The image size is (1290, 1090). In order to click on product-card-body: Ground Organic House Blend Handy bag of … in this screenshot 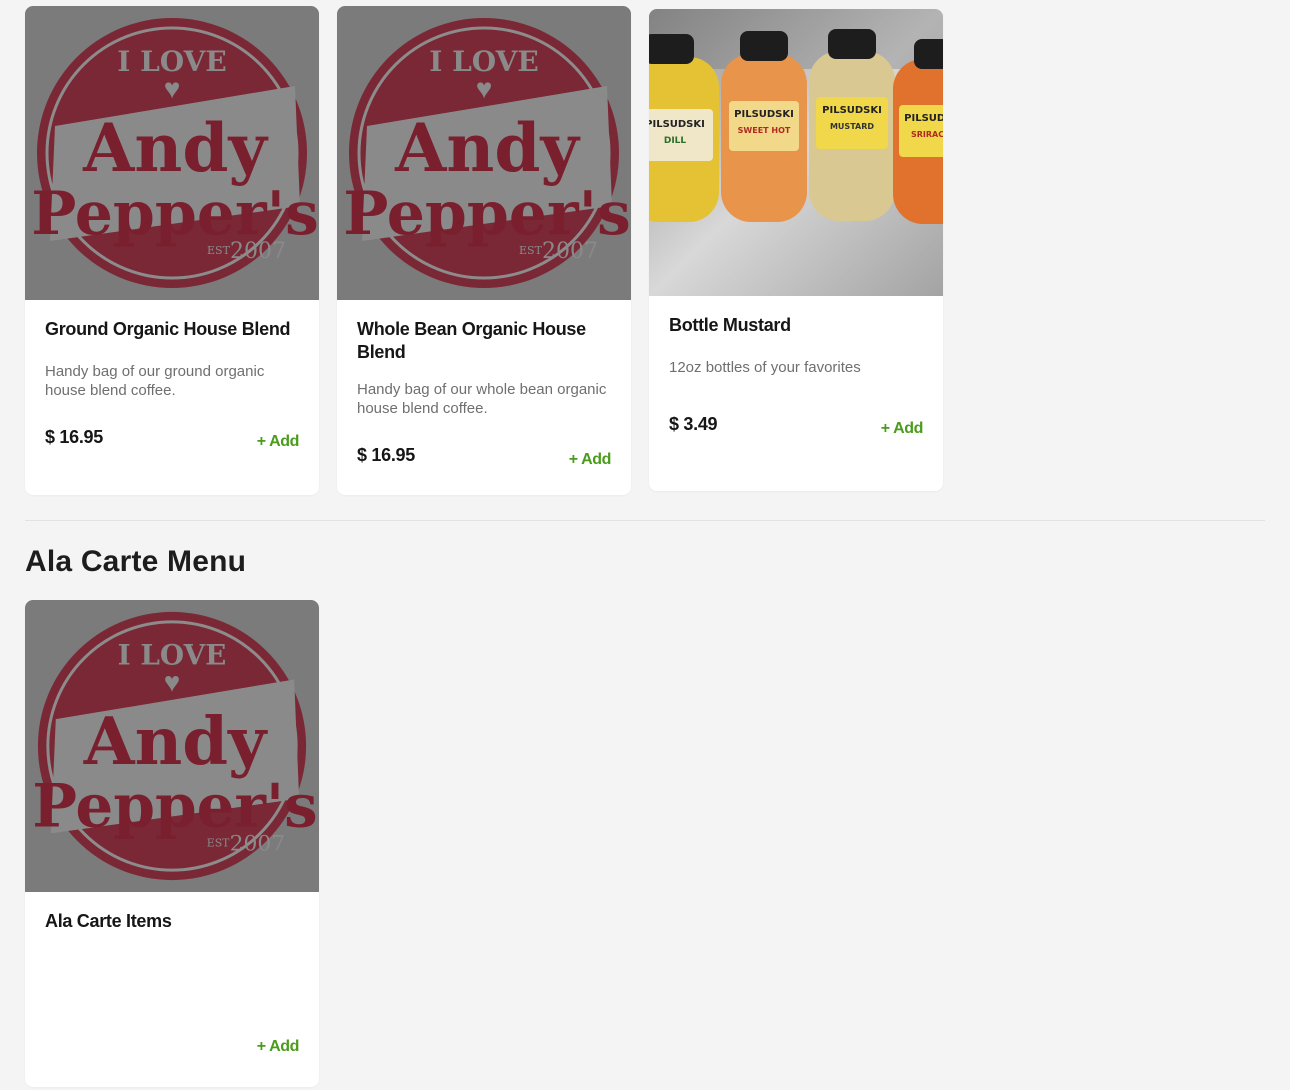, I will do `click(172, 386)`.